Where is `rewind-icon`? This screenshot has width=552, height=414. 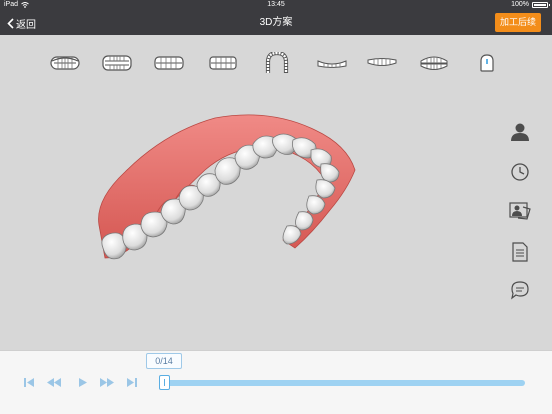
rewind-icon is located at coordinates (54, 382).